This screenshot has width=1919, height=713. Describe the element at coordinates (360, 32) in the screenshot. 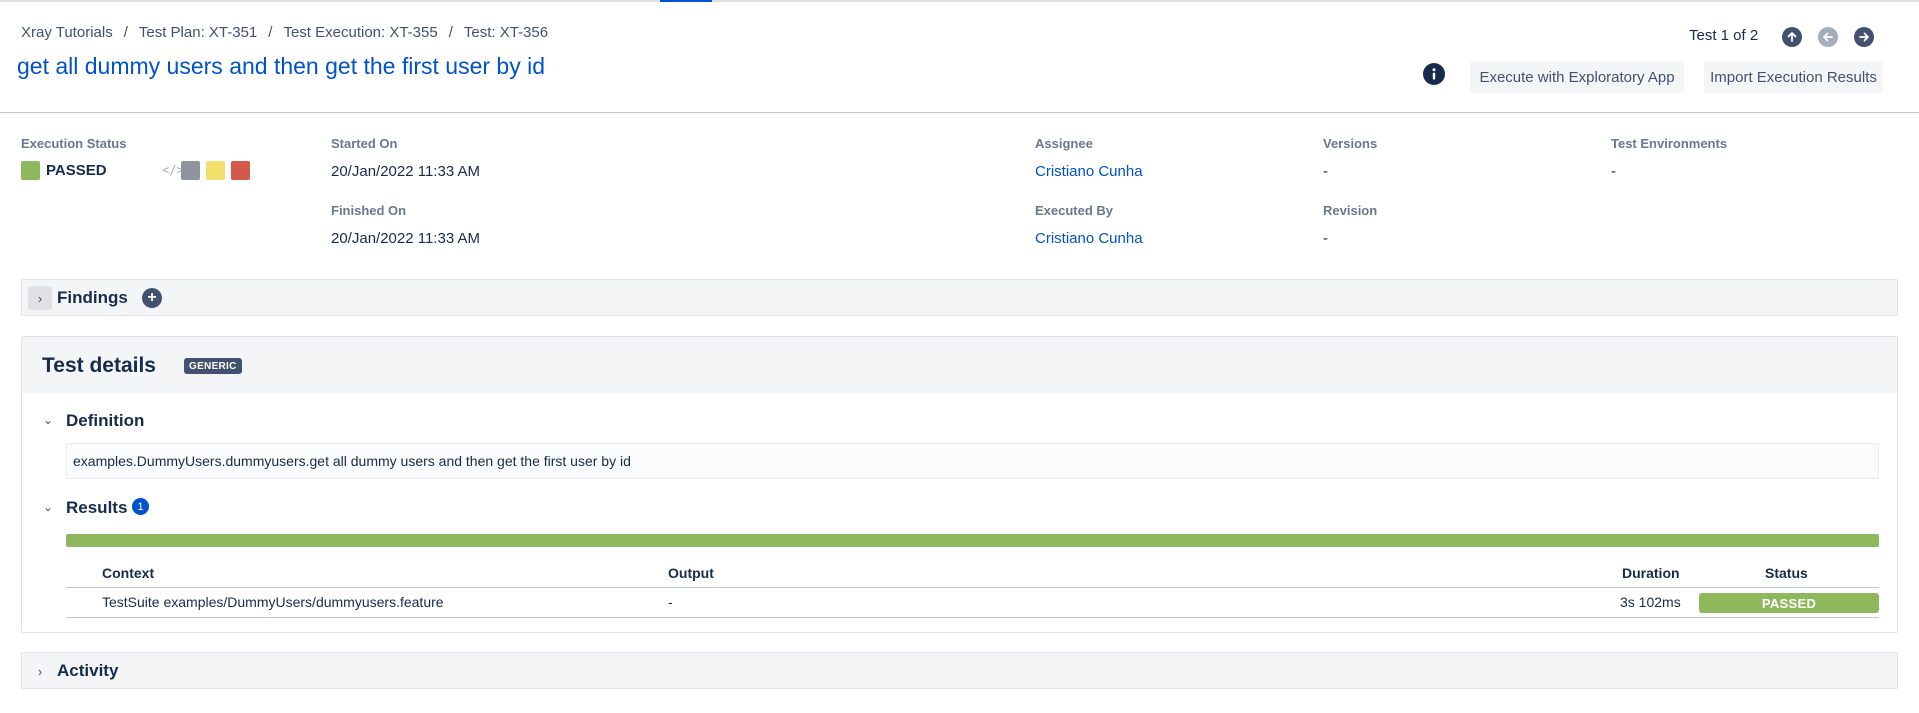

I see `breadcrumb-test-execution: Test Execution: XT-355` at that location.